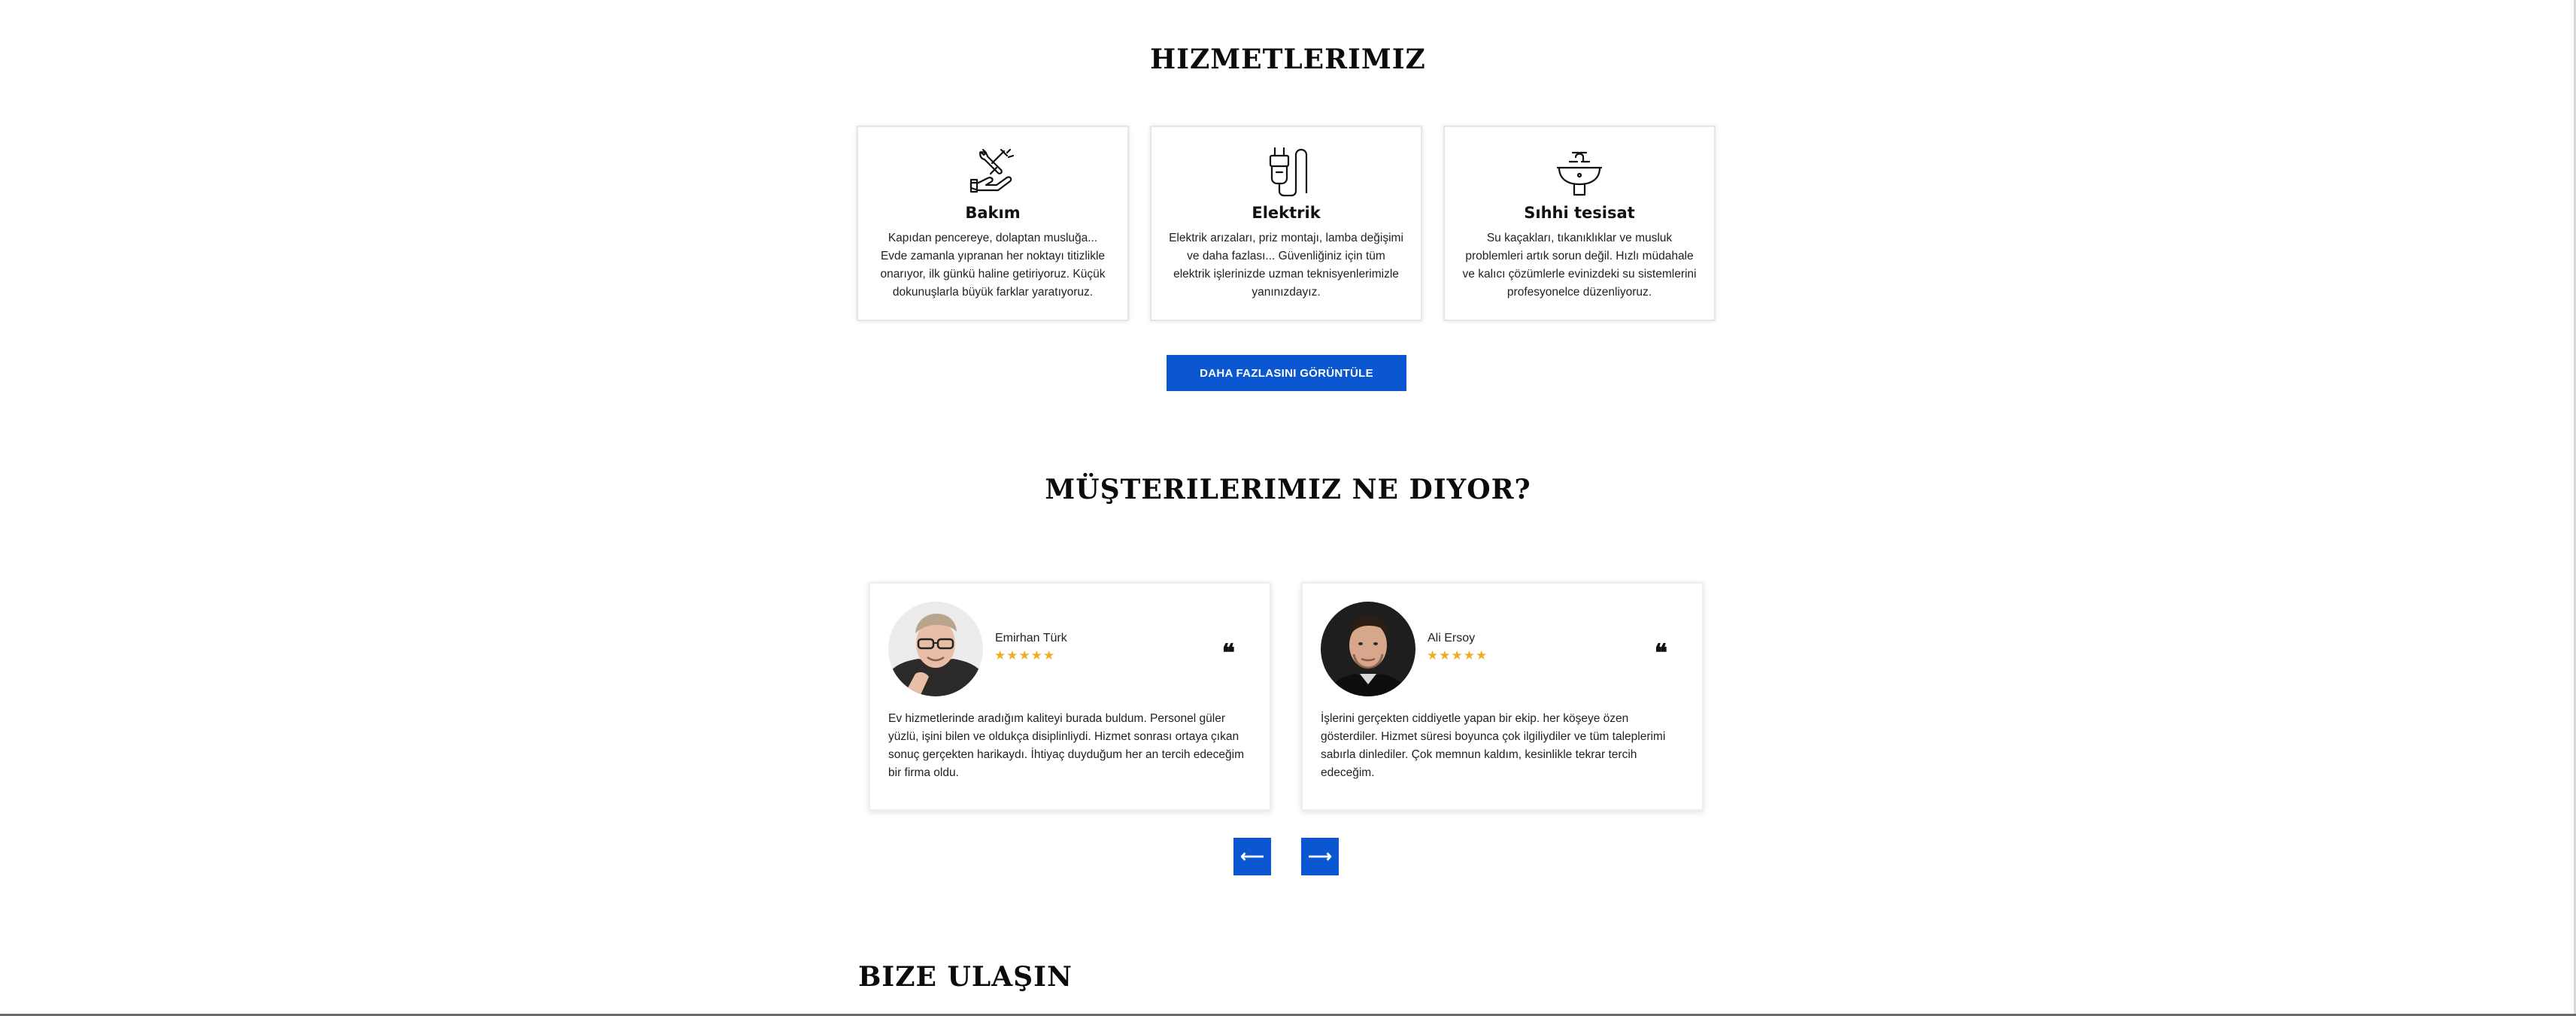 The width and height of the screenshot is (2576, 1016). Describe the element at coordinates (1286, 373) in the screenshot. I see `view-more-button: DAHA FAZLASINI GÖRÜNTÜLE` at that location.